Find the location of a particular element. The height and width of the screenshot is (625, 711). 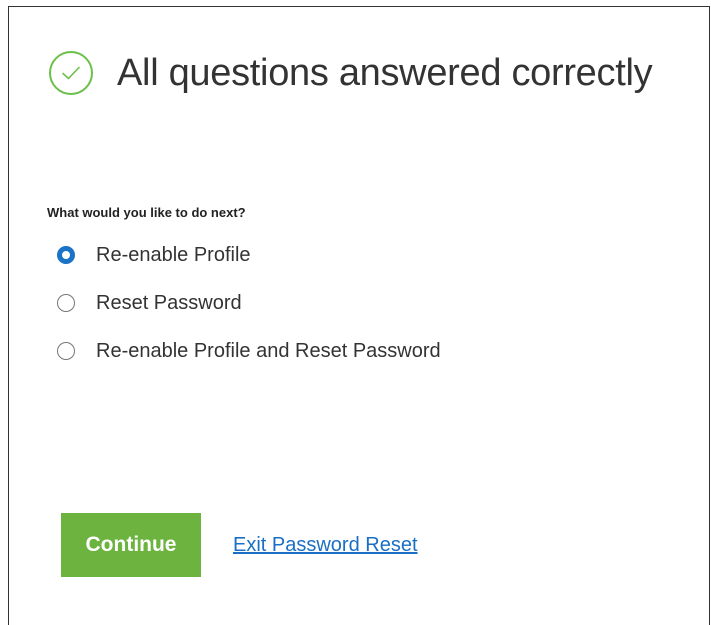

exit-password-reset-link: Exit Password Reset is located at coordinates (325, 545).